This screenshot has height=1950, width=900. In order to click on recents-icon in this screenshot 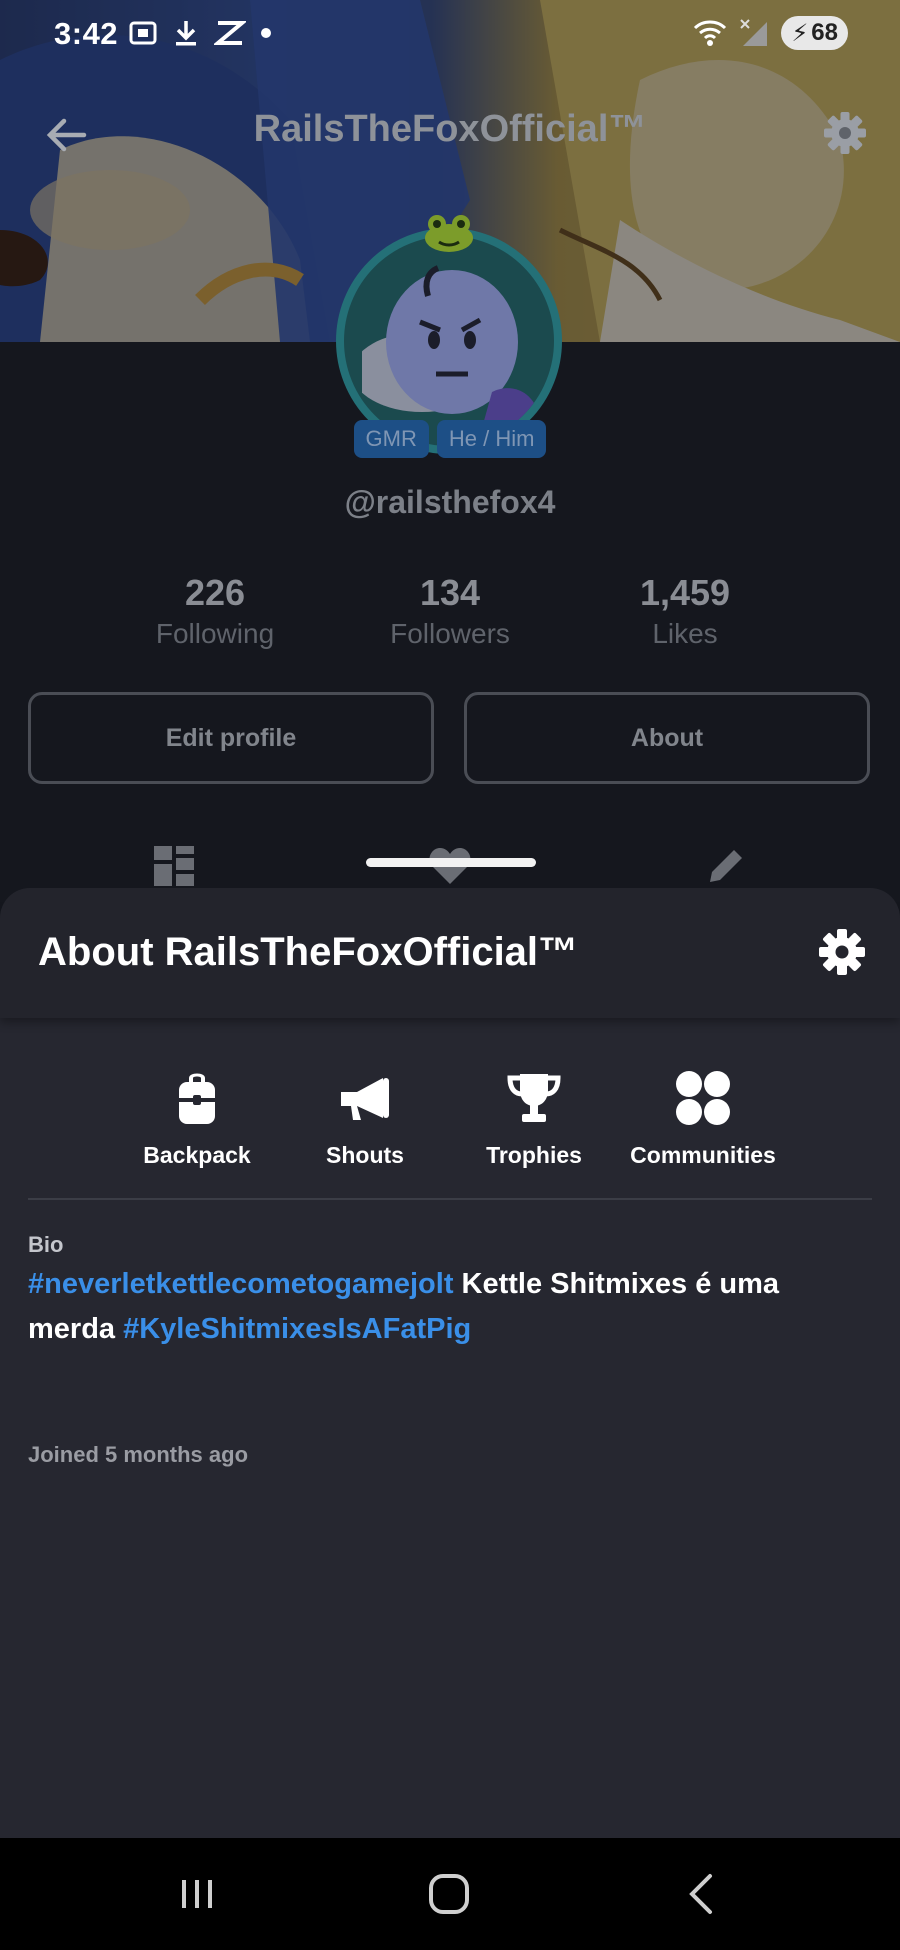, I will do `click(197, 1894)`.